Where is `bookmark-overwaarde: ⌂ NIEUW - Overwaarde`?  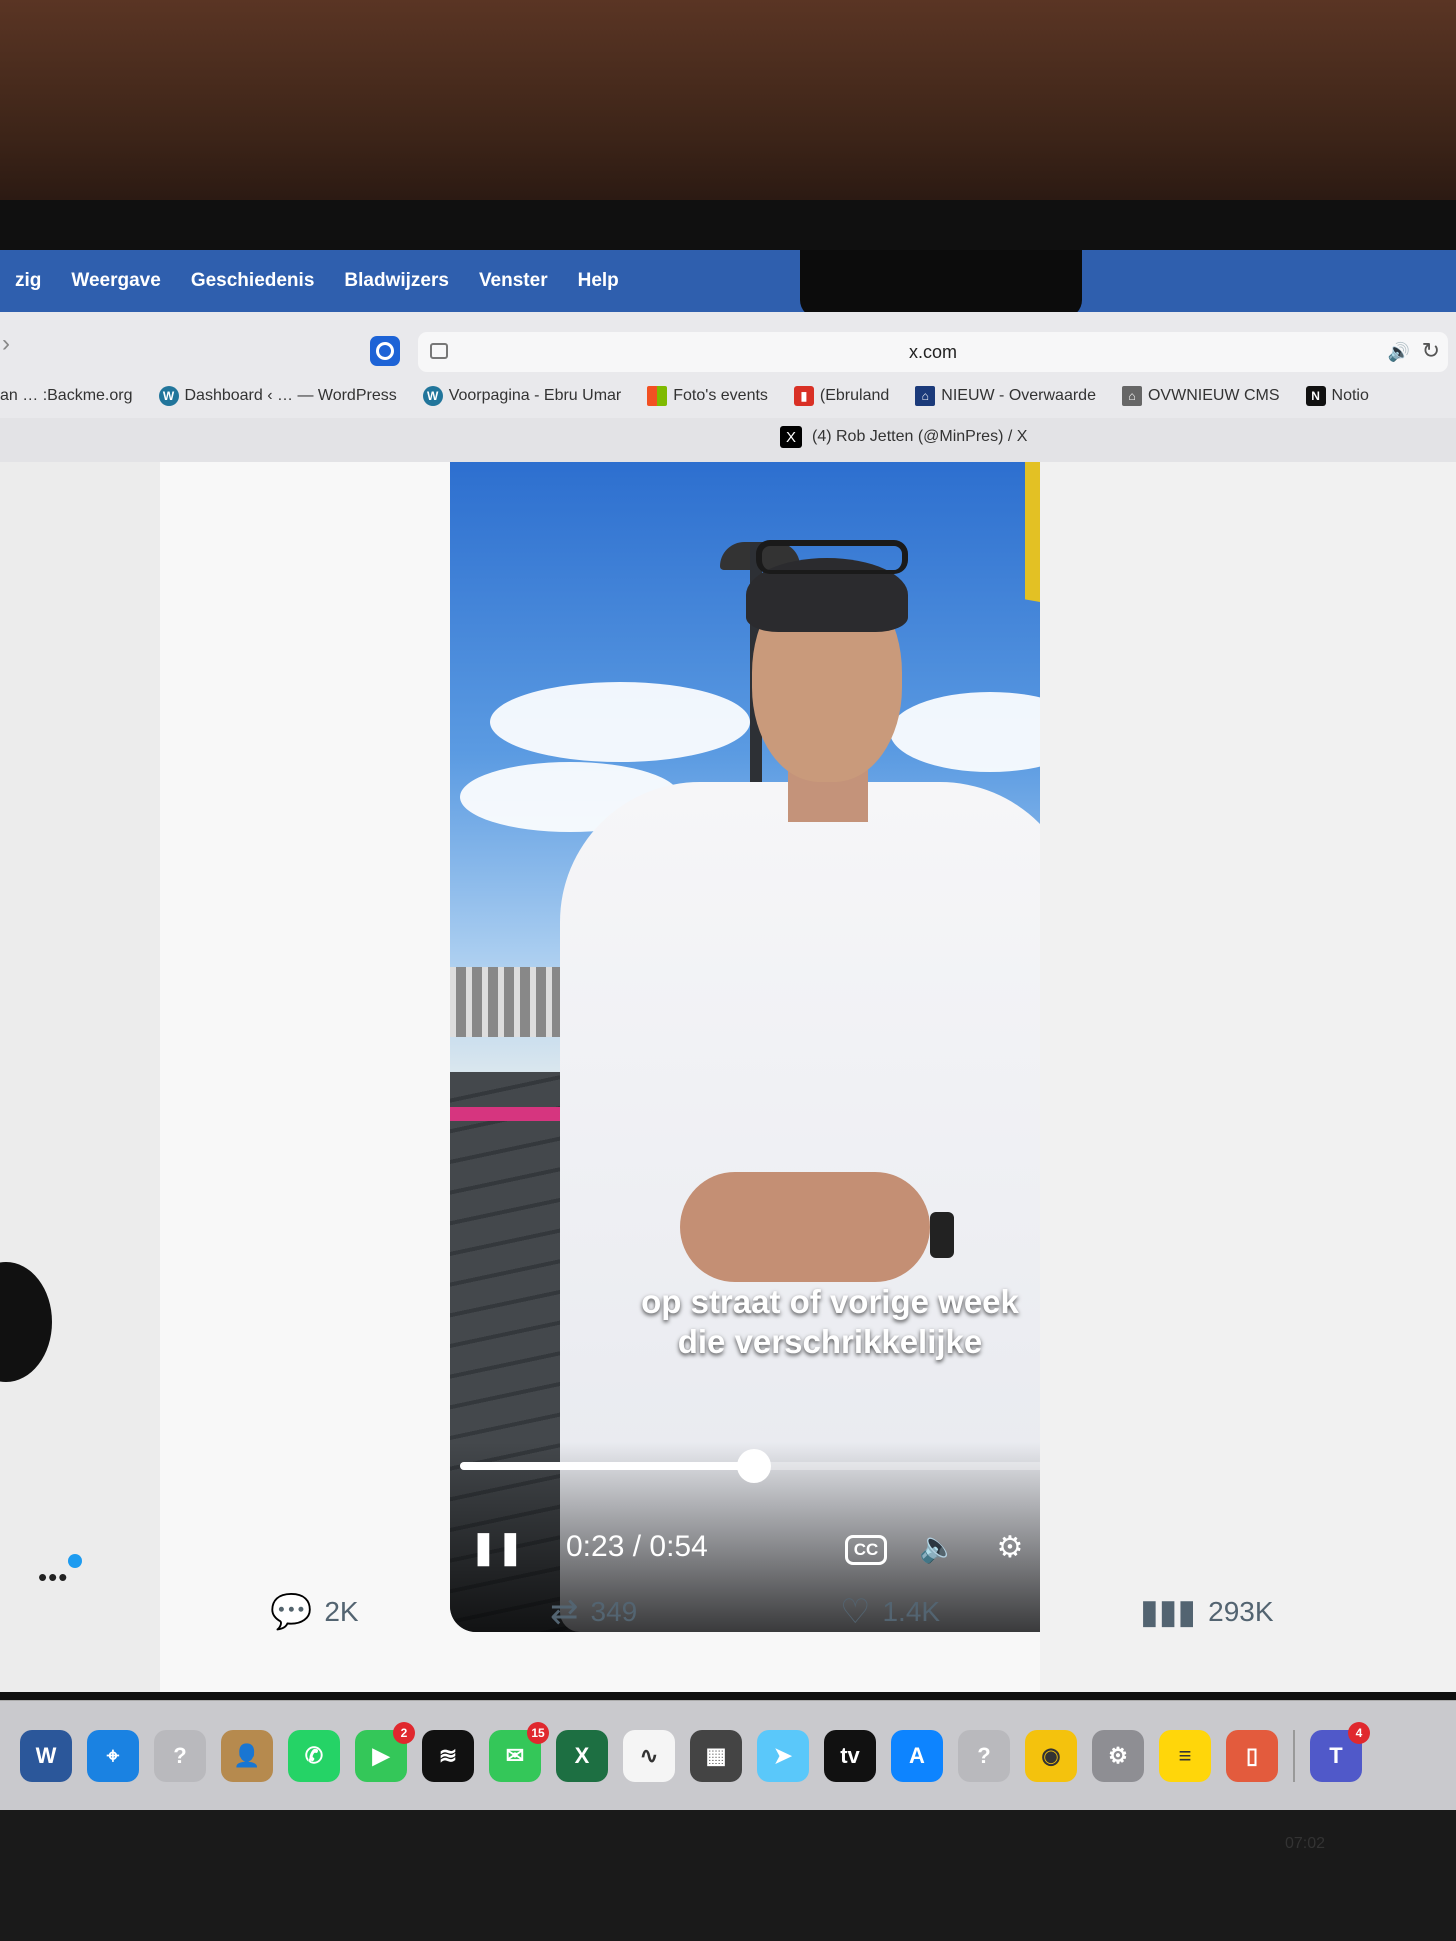 bookmark-overwaarde: ⌂ NIEUW - Overwaarde is located at coordinates (1005, 396).